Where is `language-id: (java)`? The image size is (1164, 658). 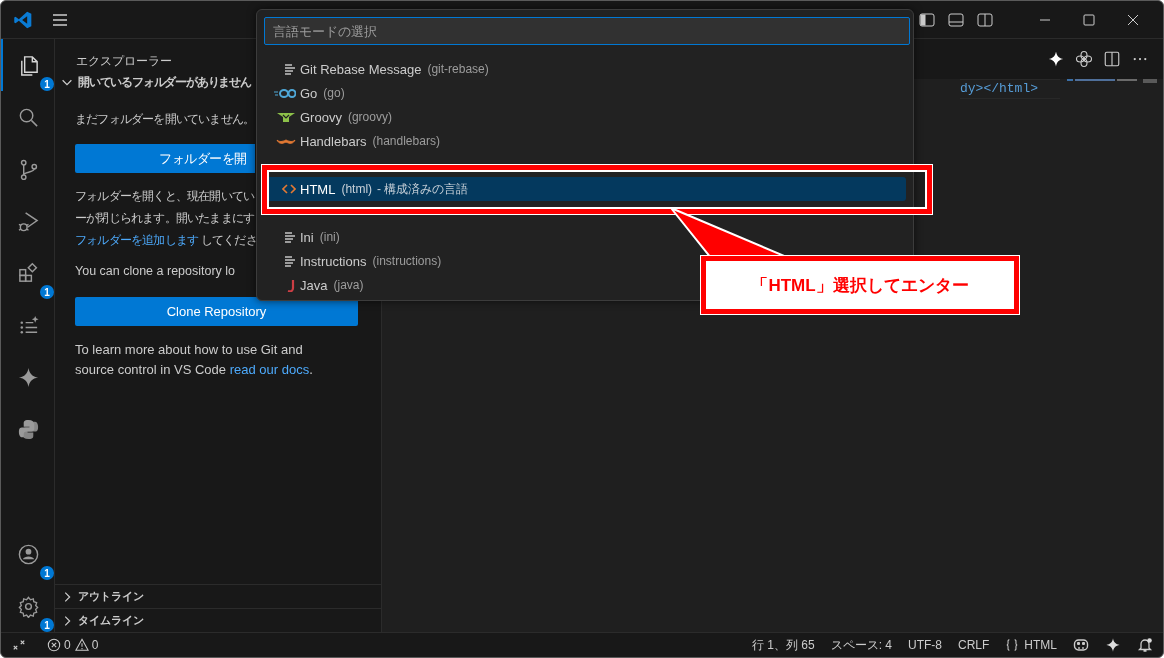 language-id: (java) is located at coordinates (348, 285).